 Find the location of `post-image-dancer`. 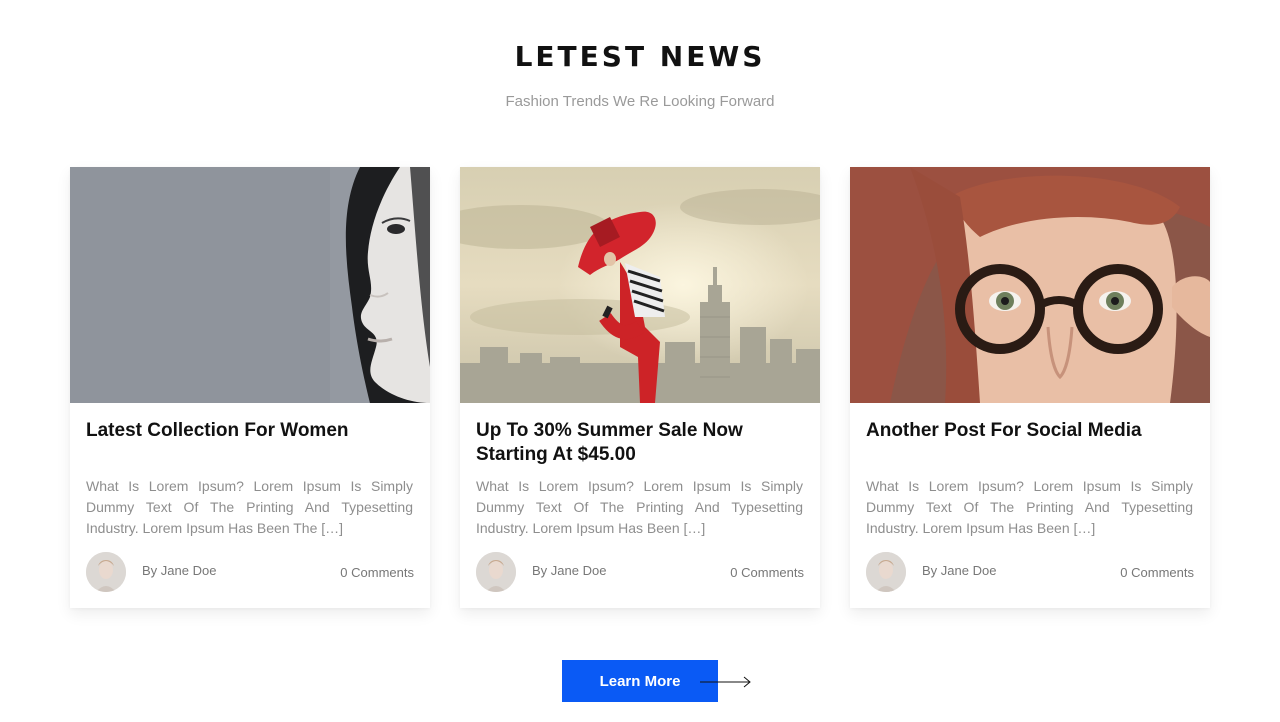

post-image-dancer is located at coordinates (640, 285).